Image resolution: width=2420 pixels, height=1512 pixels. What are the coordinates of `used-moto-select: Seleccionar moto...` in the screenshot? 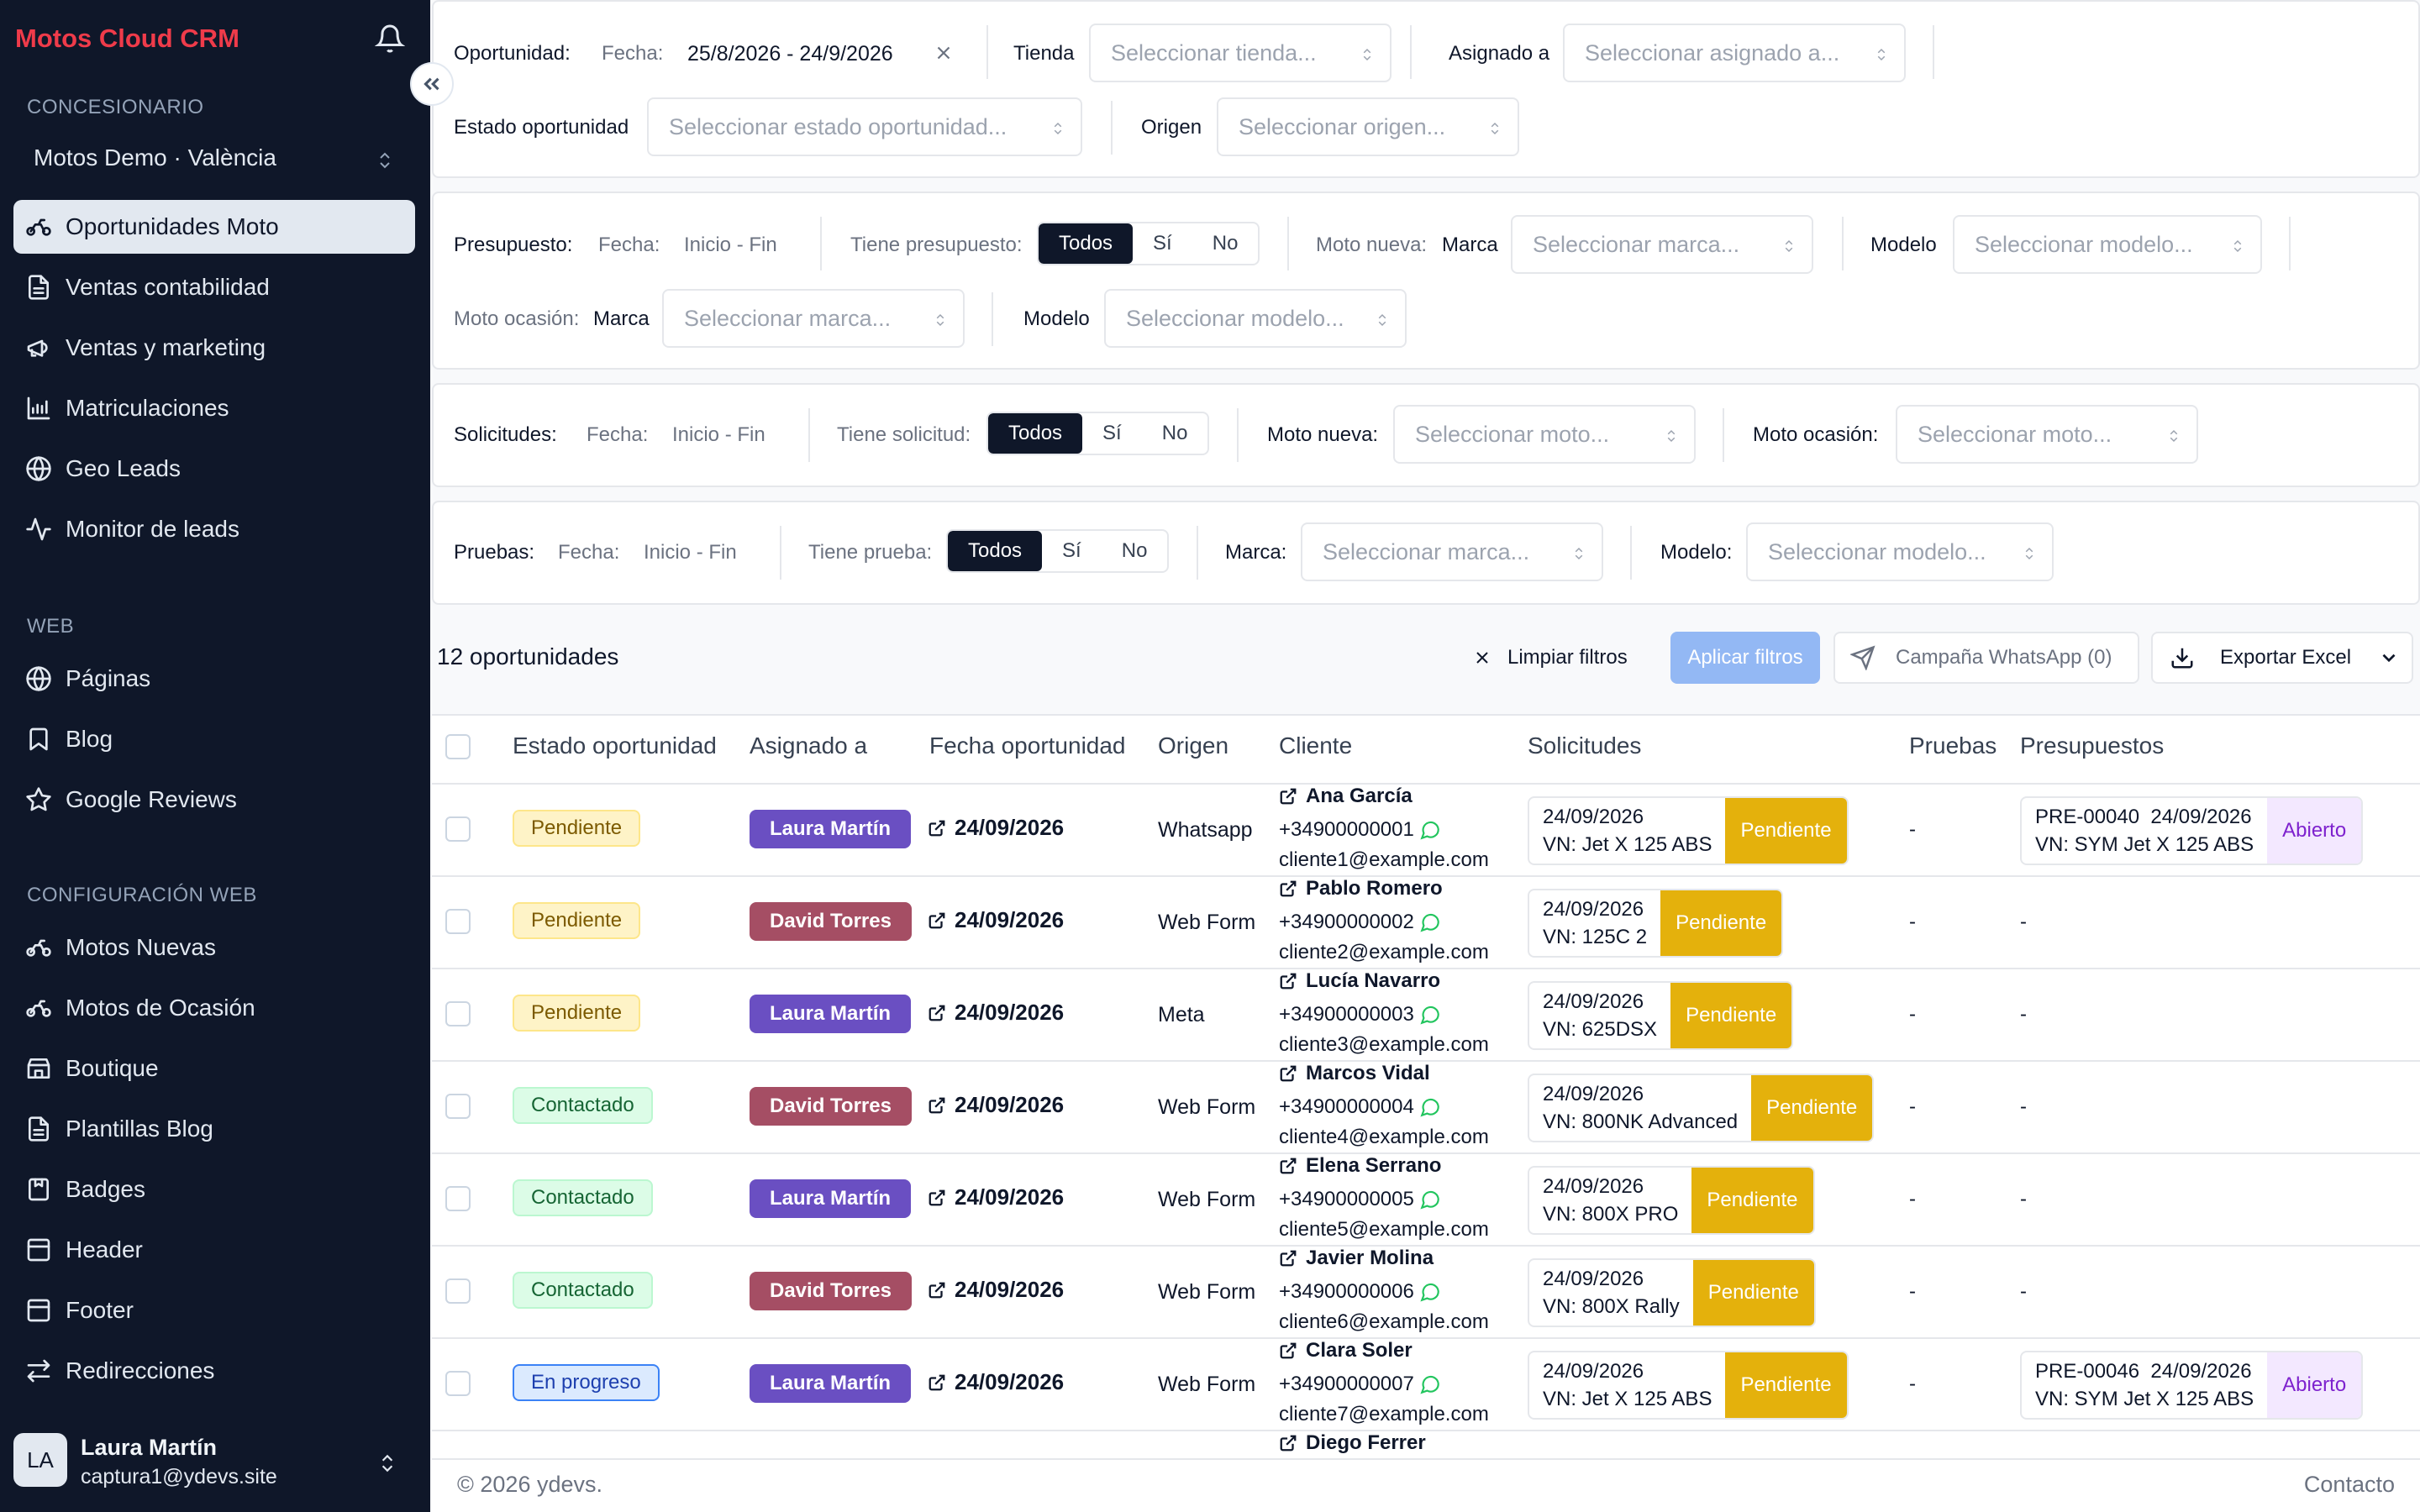 It's located at (2047, 434).